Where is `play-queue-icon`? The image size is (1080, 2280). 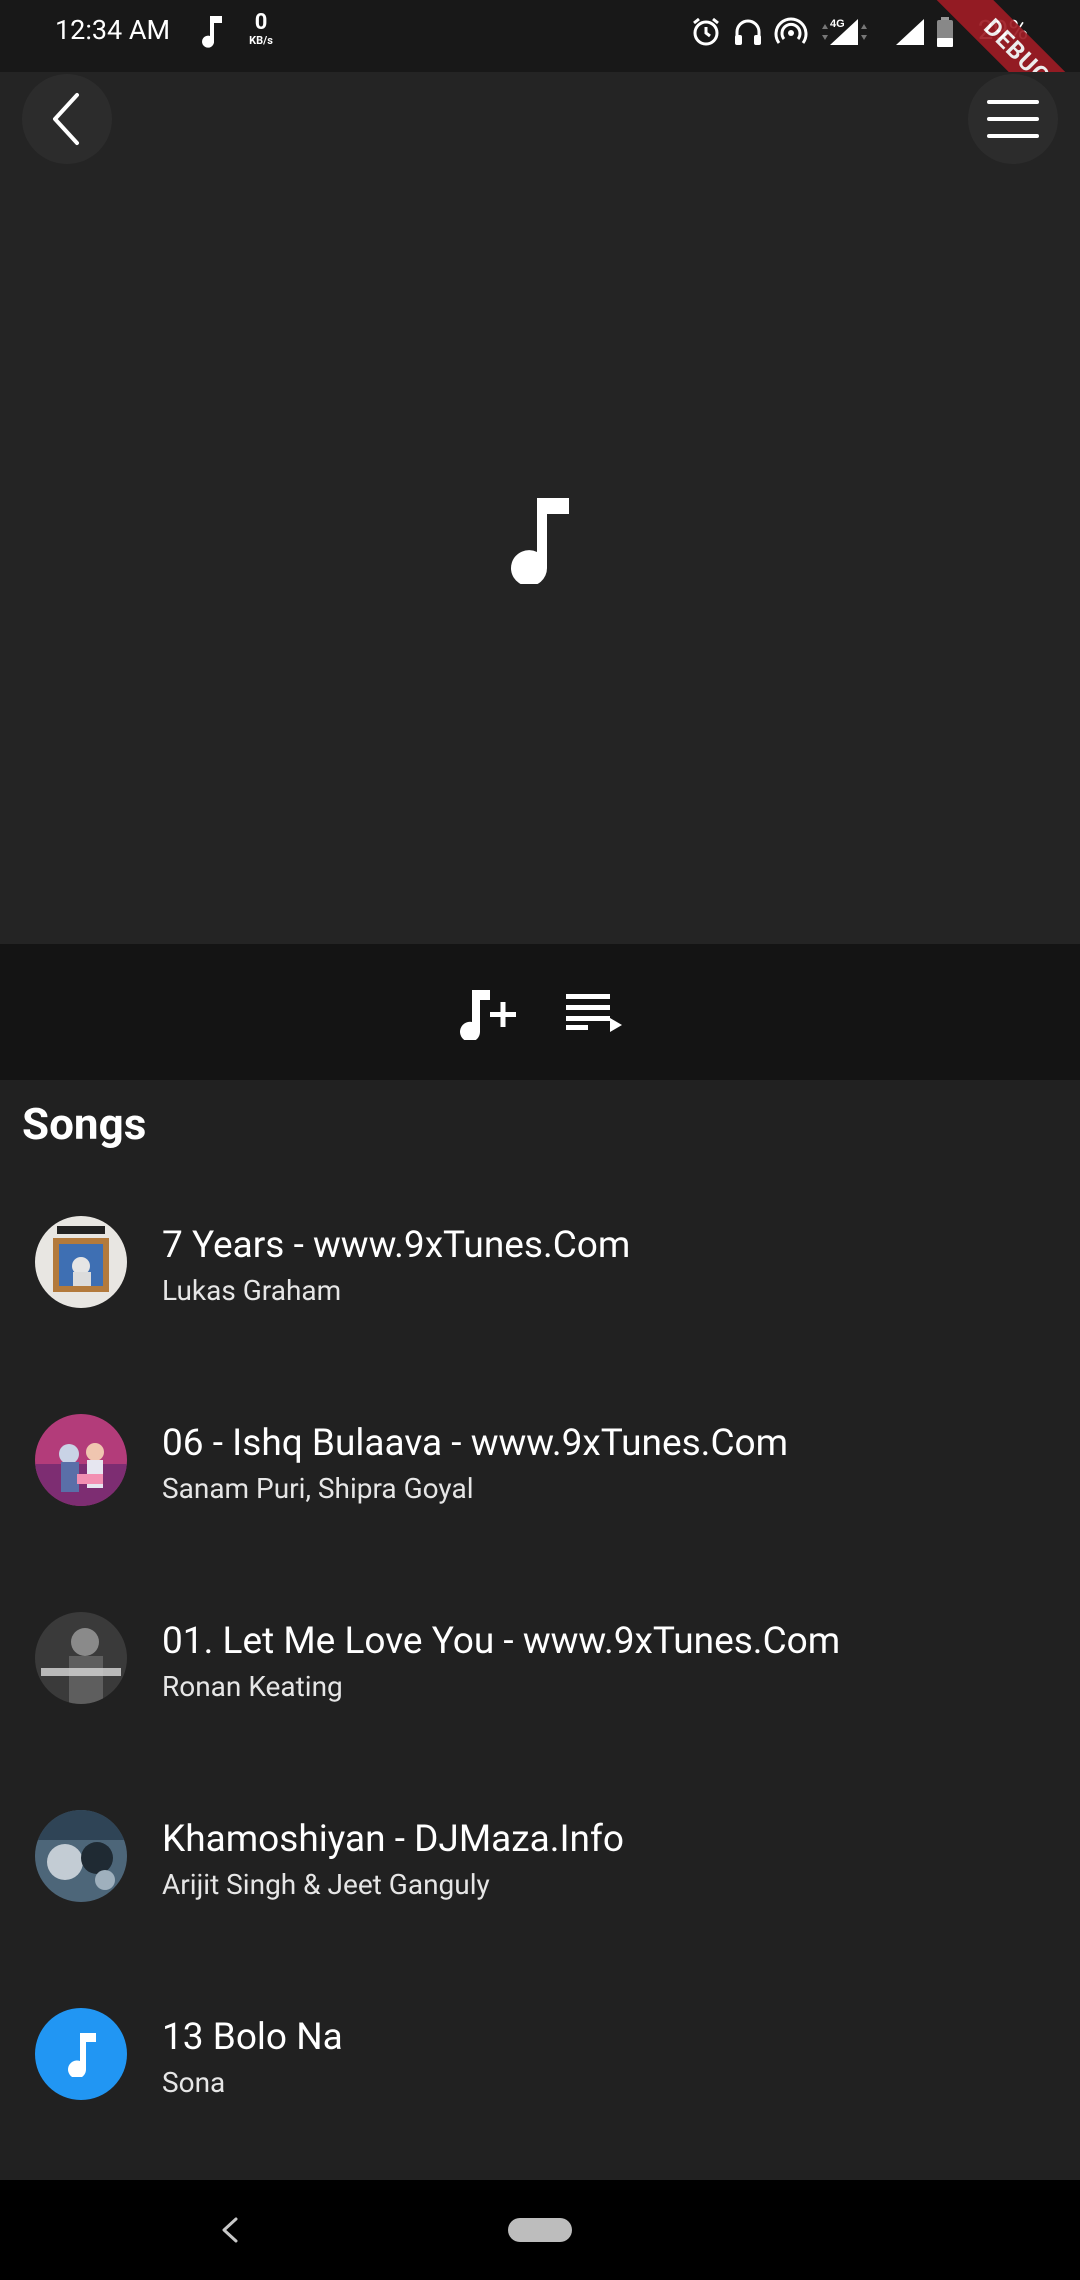 play-queue-icon is located at coordinates (595, 1013).